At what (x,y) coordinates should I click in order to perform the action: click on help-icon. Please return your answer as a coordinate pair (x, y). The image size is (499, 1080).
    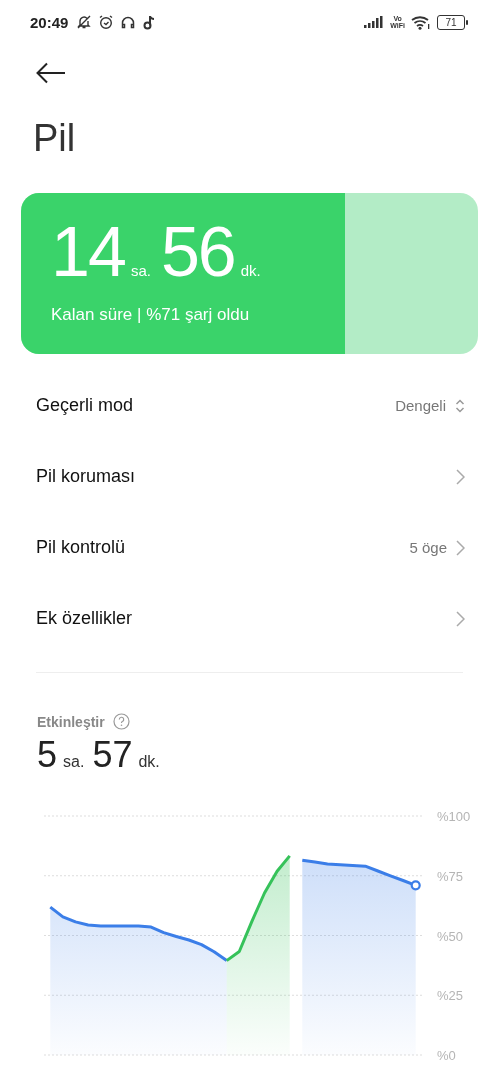
    Looking at the image, I should click on (121, 721).